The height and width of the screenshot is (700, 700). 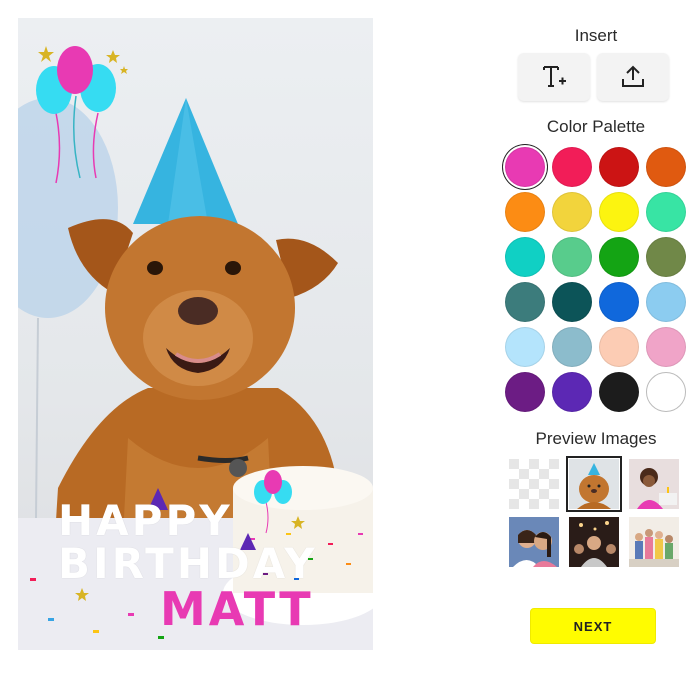 I want to click on preview-thumb-dog, so click(x=594, y=484).